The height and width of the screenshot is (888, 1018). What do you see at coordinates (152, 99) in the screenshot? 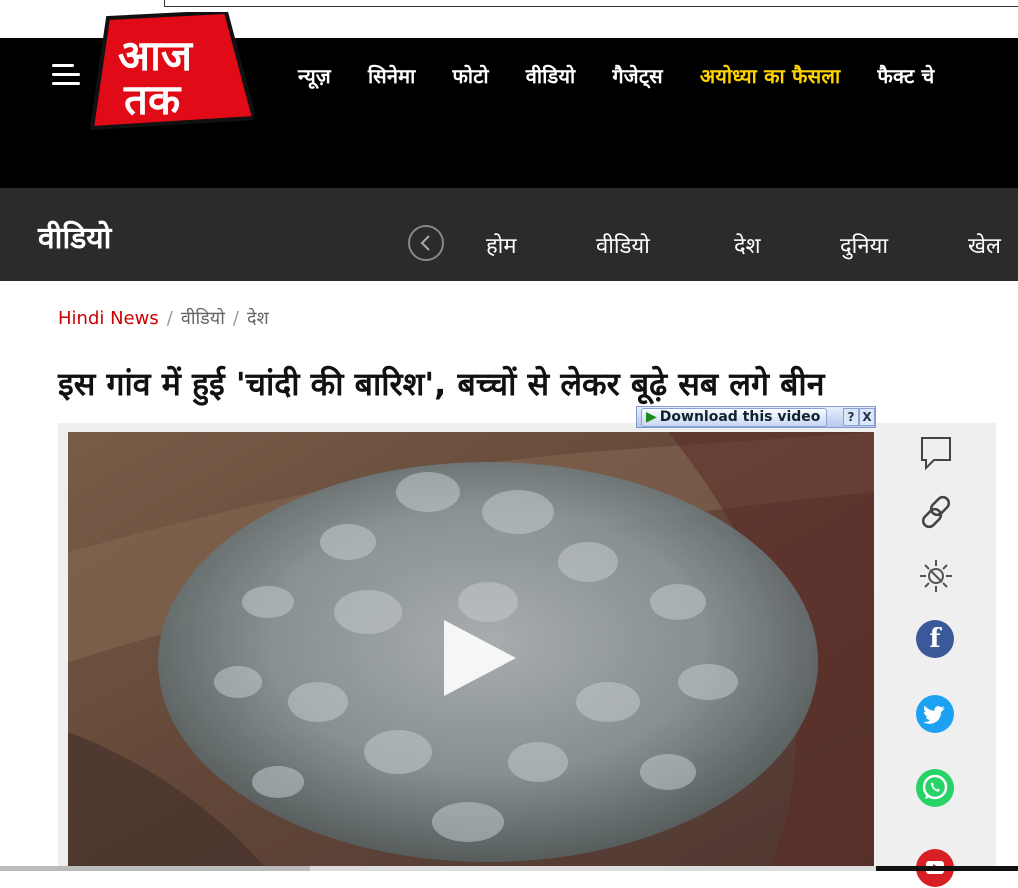
I see `svg-text: तक` at bounding box center [152, 99].